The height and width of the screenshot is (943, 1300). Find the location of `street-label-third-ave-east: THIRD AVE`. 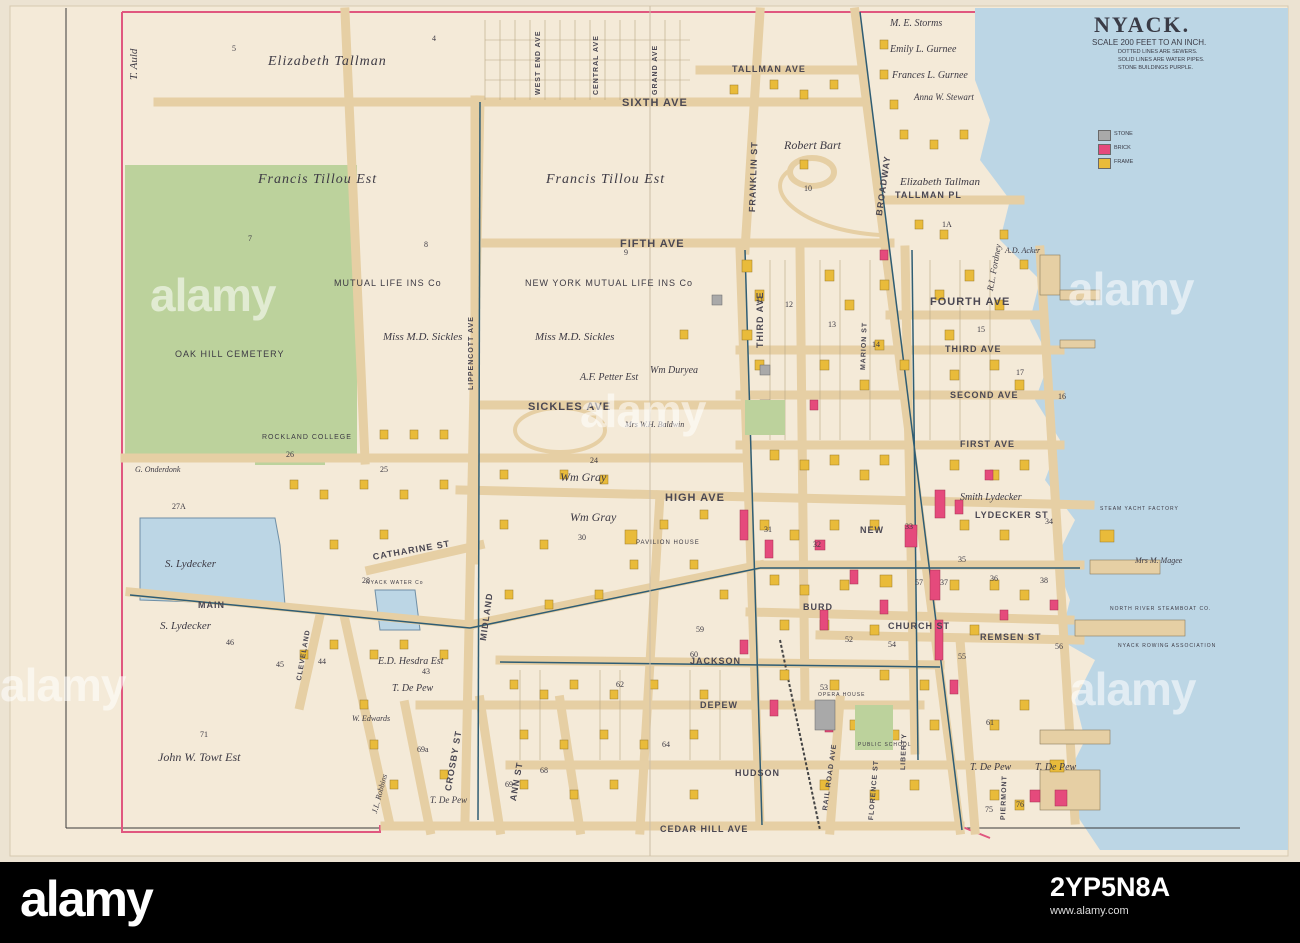

street-label-third-ave-east: THIRD AVE is located at coordinates (973, 349).